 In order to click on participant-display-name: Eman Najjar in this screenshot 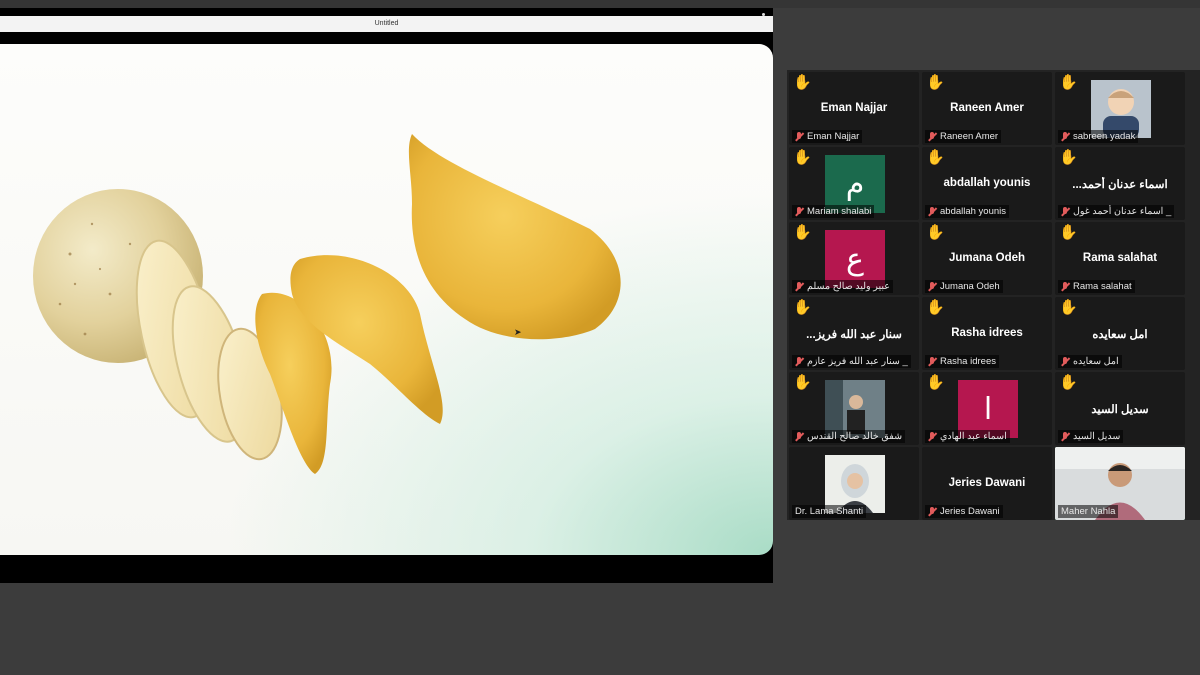, I will do `click(854, 108)`.